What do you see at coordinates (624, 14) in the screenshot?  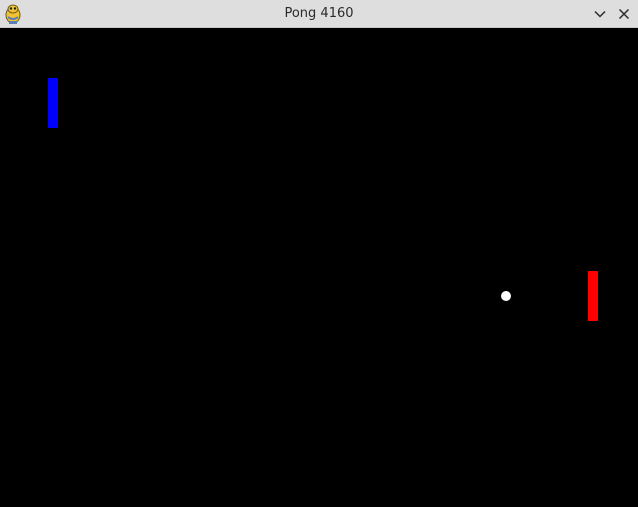 I see `close-icon` at bounding box center [624, 14].